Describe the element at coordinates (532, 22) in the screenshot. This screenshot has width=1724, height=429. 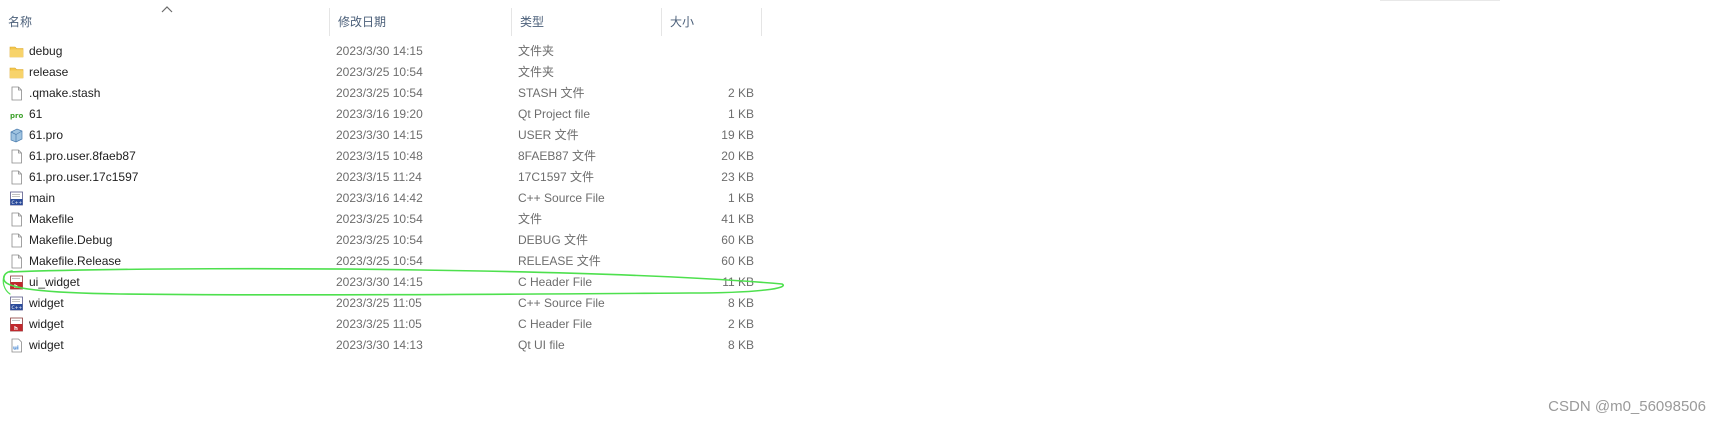
I see `column-header-type-label: 类型` at that location.